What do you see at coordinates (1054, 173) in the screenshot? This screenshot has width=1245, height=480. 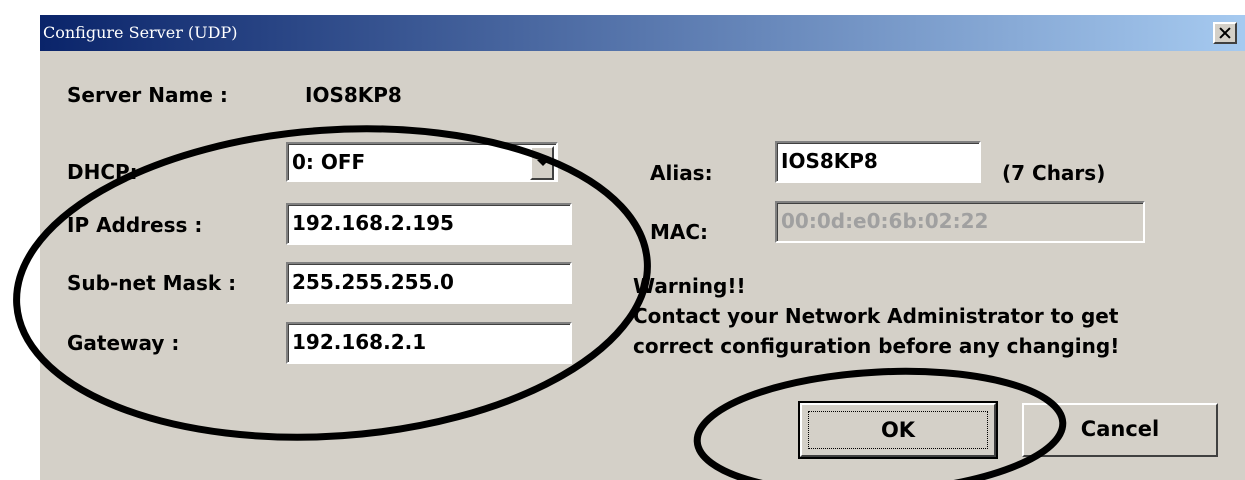 I see `alias-hint: (7 Chars)` at bounding box center [1054, 173].